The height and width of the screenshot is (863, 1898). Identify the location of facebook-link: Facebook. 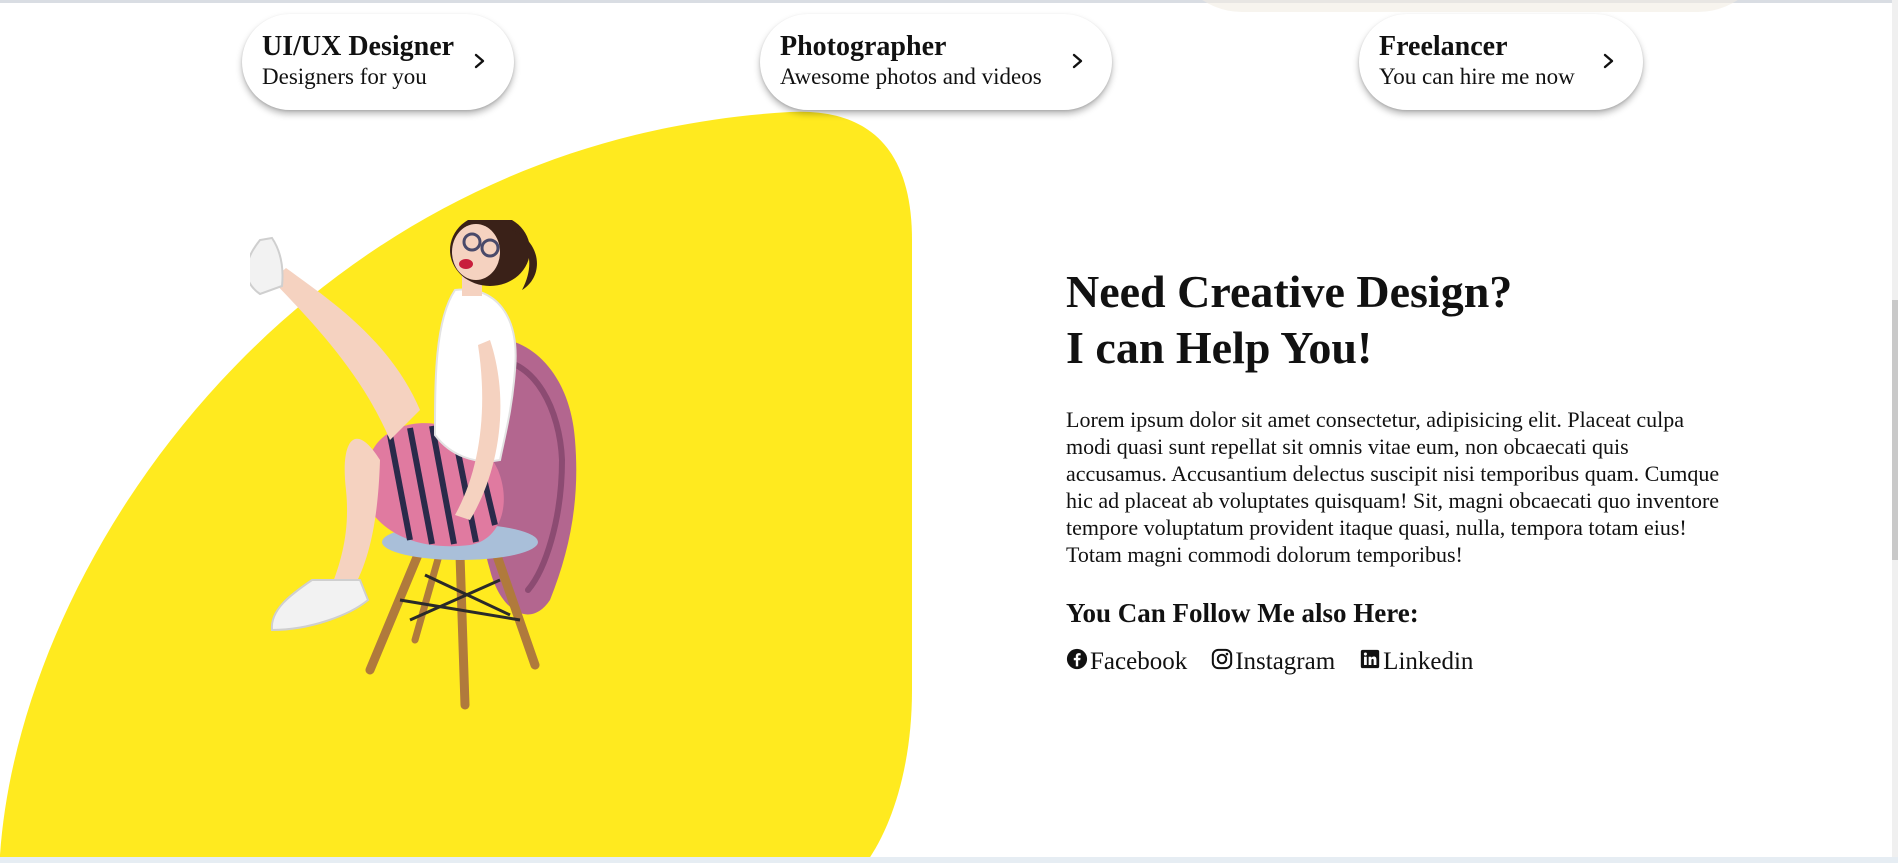
(1126, 662).